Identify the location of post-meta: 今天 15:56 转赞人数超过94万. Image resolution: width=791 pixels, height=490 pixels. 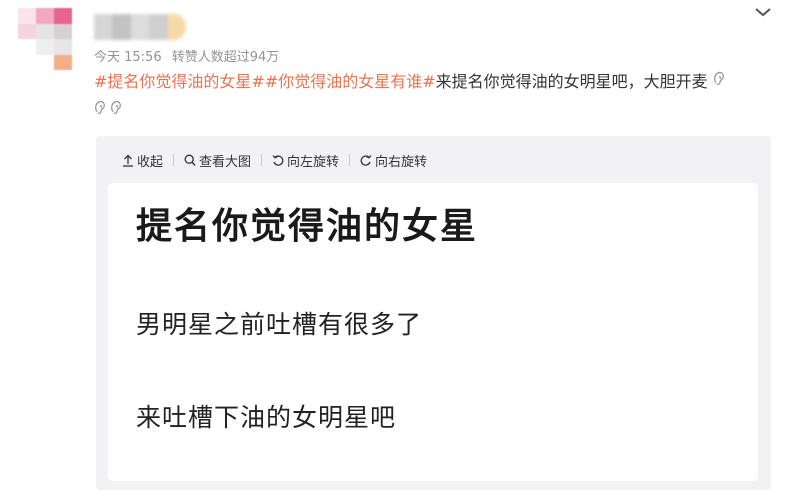
(186, 55).